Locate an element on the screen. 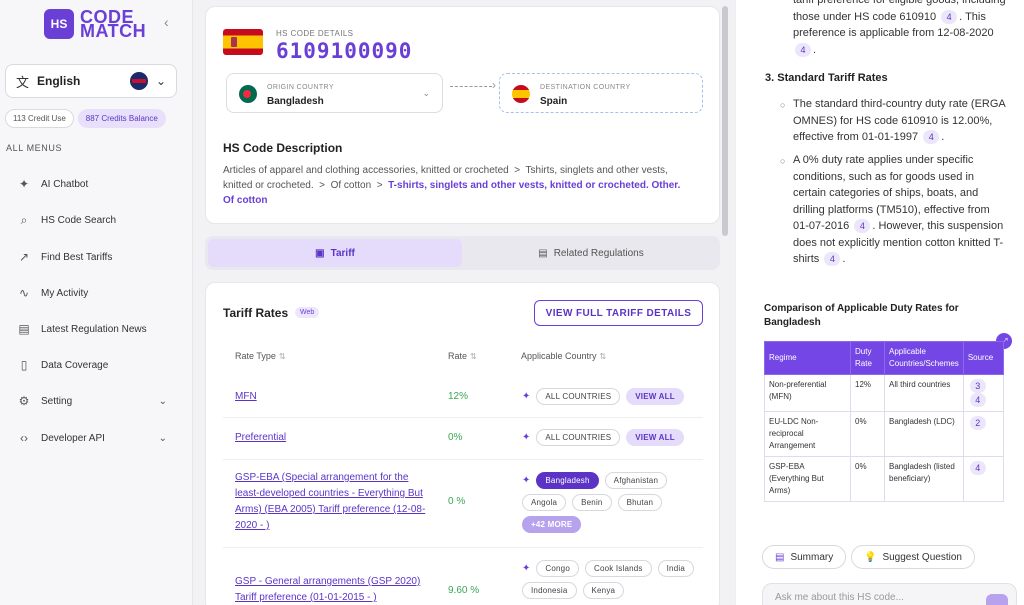 The width and height of the screenshot is (1024, 605). activity-icon: ∿ is located at coordinates (24, 293).